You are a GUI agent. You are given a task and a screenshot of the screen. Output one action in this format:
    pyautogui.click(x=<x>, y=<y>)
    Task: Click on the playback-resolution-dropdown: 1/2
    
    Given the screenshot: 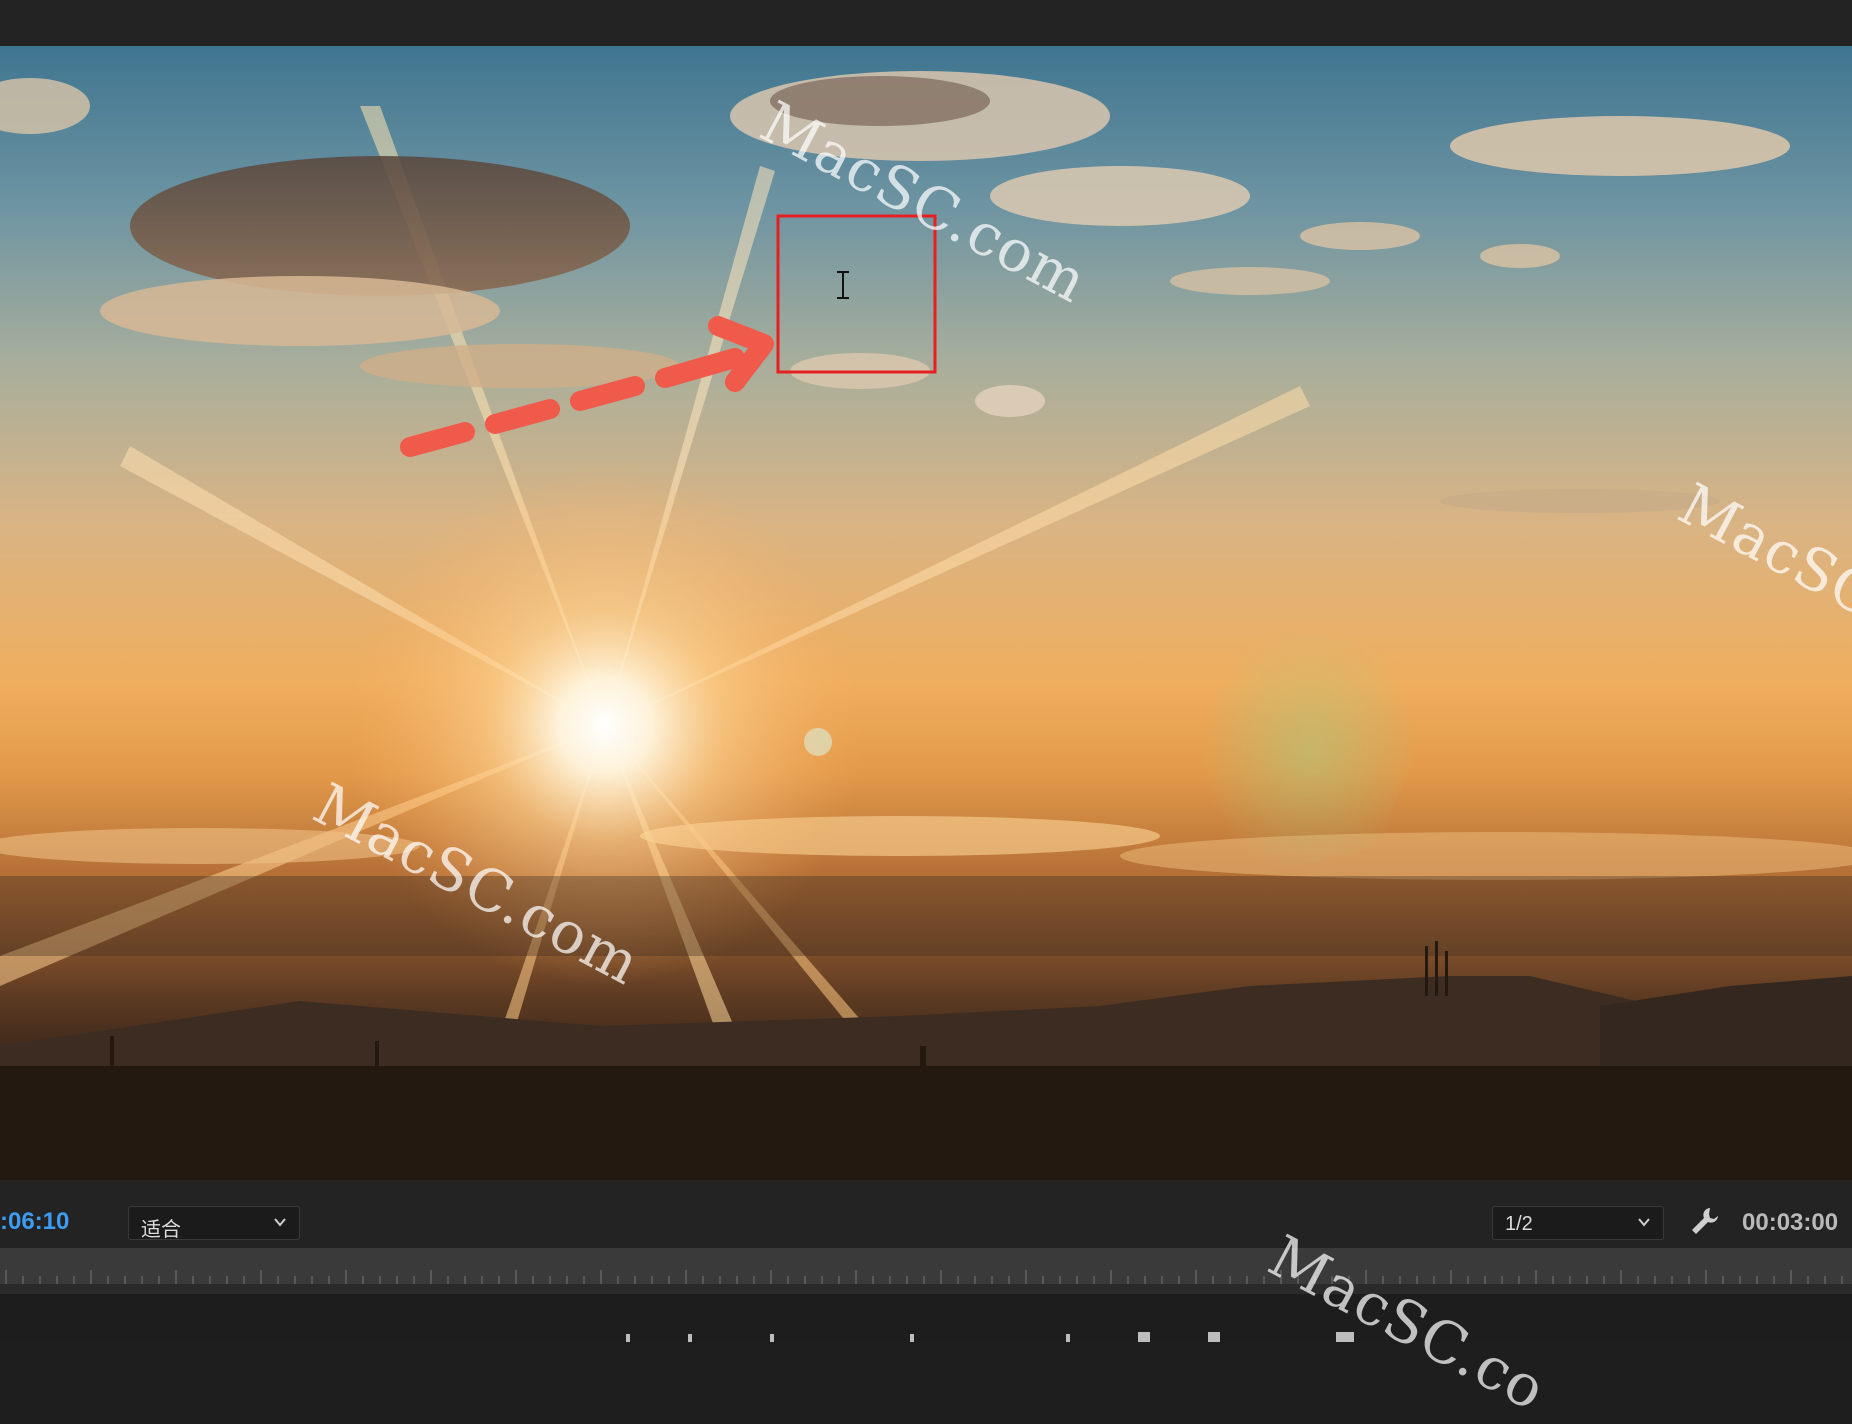 What is the action you would take?
    pyautogui.click(x=1578, y=1223)
    